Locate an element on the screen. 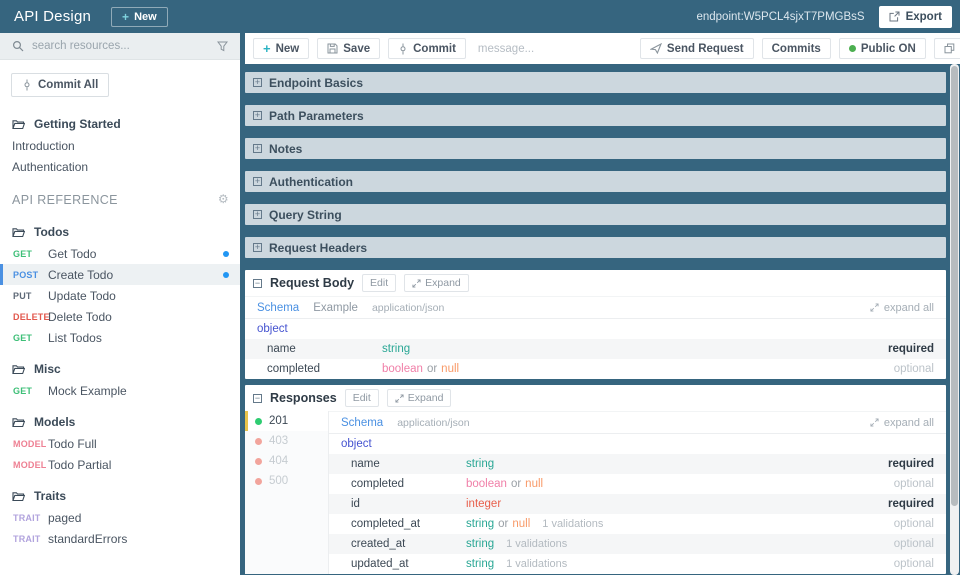 The width and height of the screenshot is (960, 575). duplicate-button: Duplicate is located at coordinates (946, 48).